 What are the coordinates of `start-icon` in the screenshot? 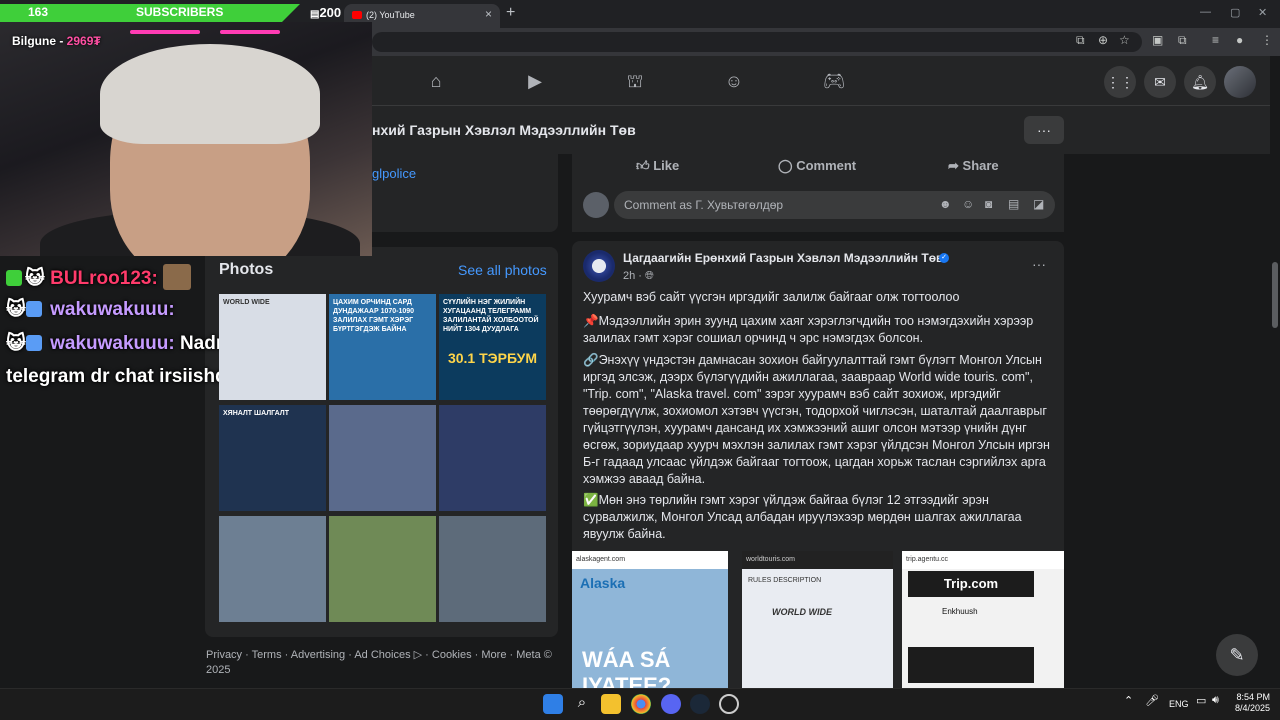 It's located at (553, 704).